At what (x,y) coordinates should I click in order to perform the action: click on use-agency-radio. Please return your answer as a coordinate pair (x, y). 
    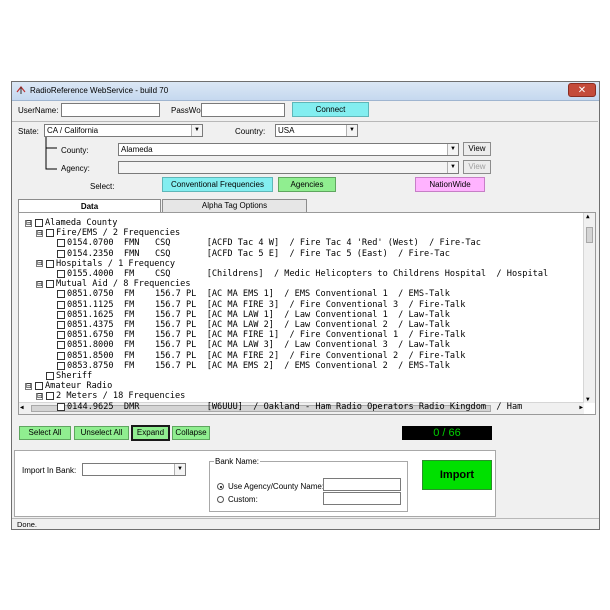
    Looking at the image, I should click on (220, 486).